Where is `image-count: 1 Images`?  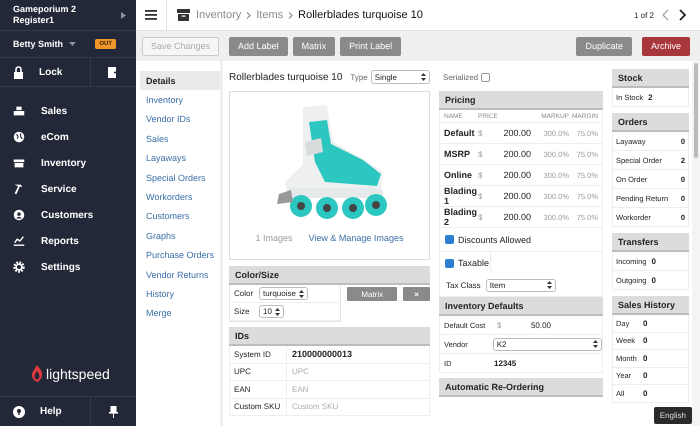 image-count: 1 Images is located at coordinates (274, 238).